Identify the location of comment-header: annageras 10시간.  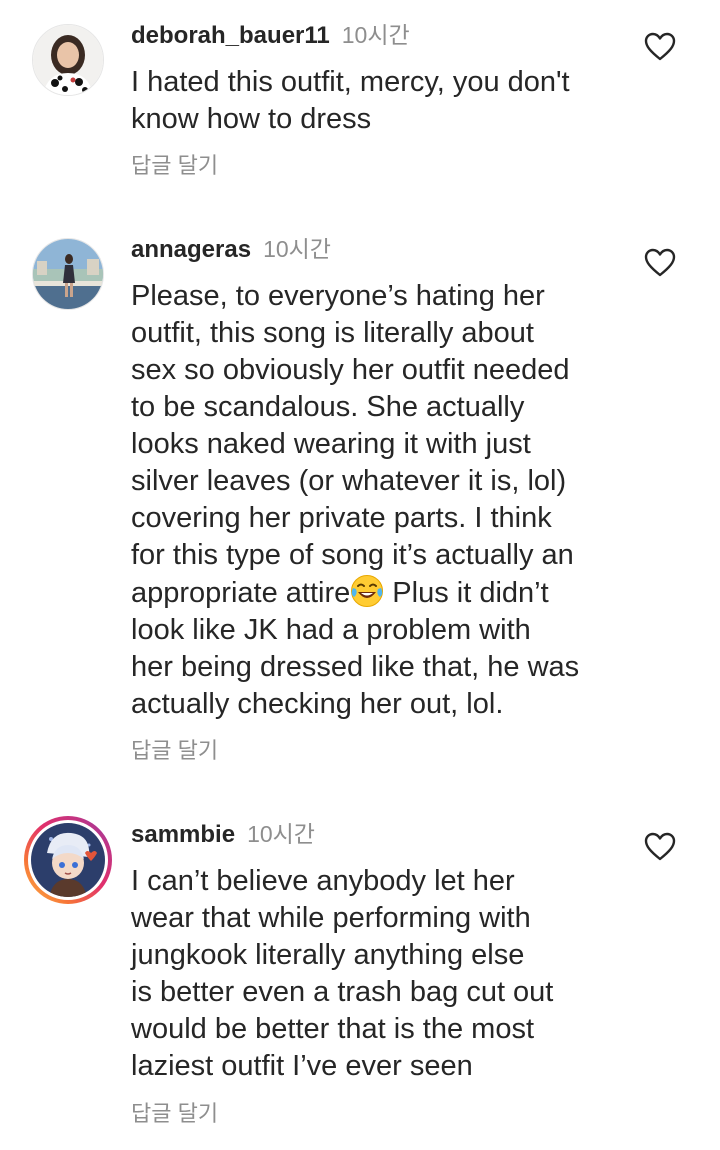
(231, 249).